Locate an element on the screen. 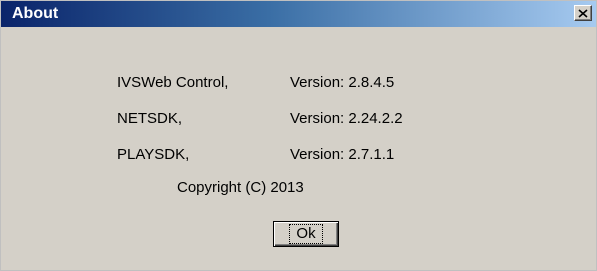 The width and height of the screenshot is (597, 271). component-version-netsdk: Version: 2.24.2.2 is located at coordinates (346, 118).